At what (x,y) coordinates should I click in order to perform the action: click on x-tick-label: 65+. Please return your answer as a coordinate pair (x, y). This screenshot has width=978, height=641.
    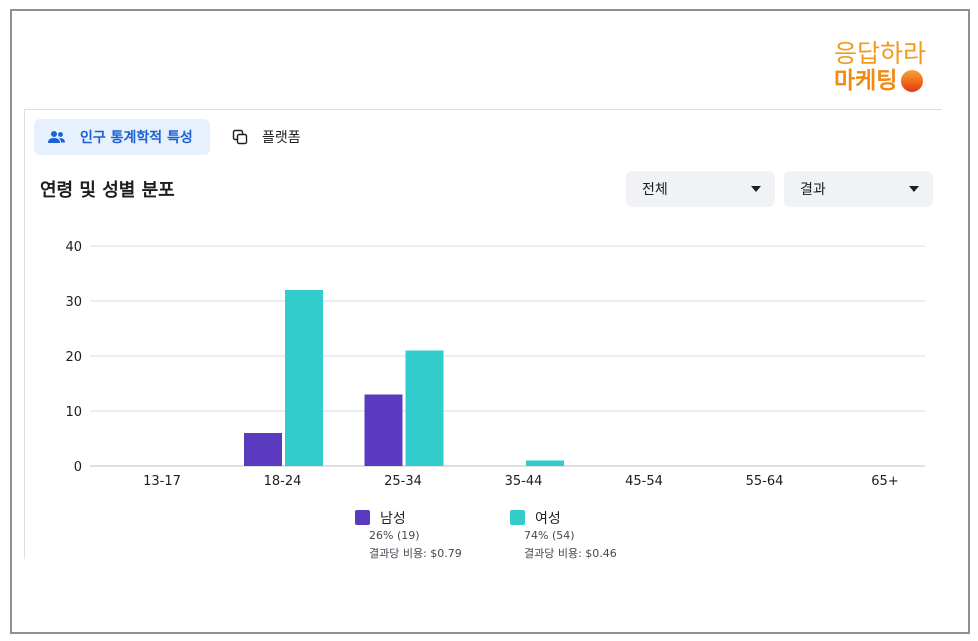
    Looking at the image, I should click on (884, 481).